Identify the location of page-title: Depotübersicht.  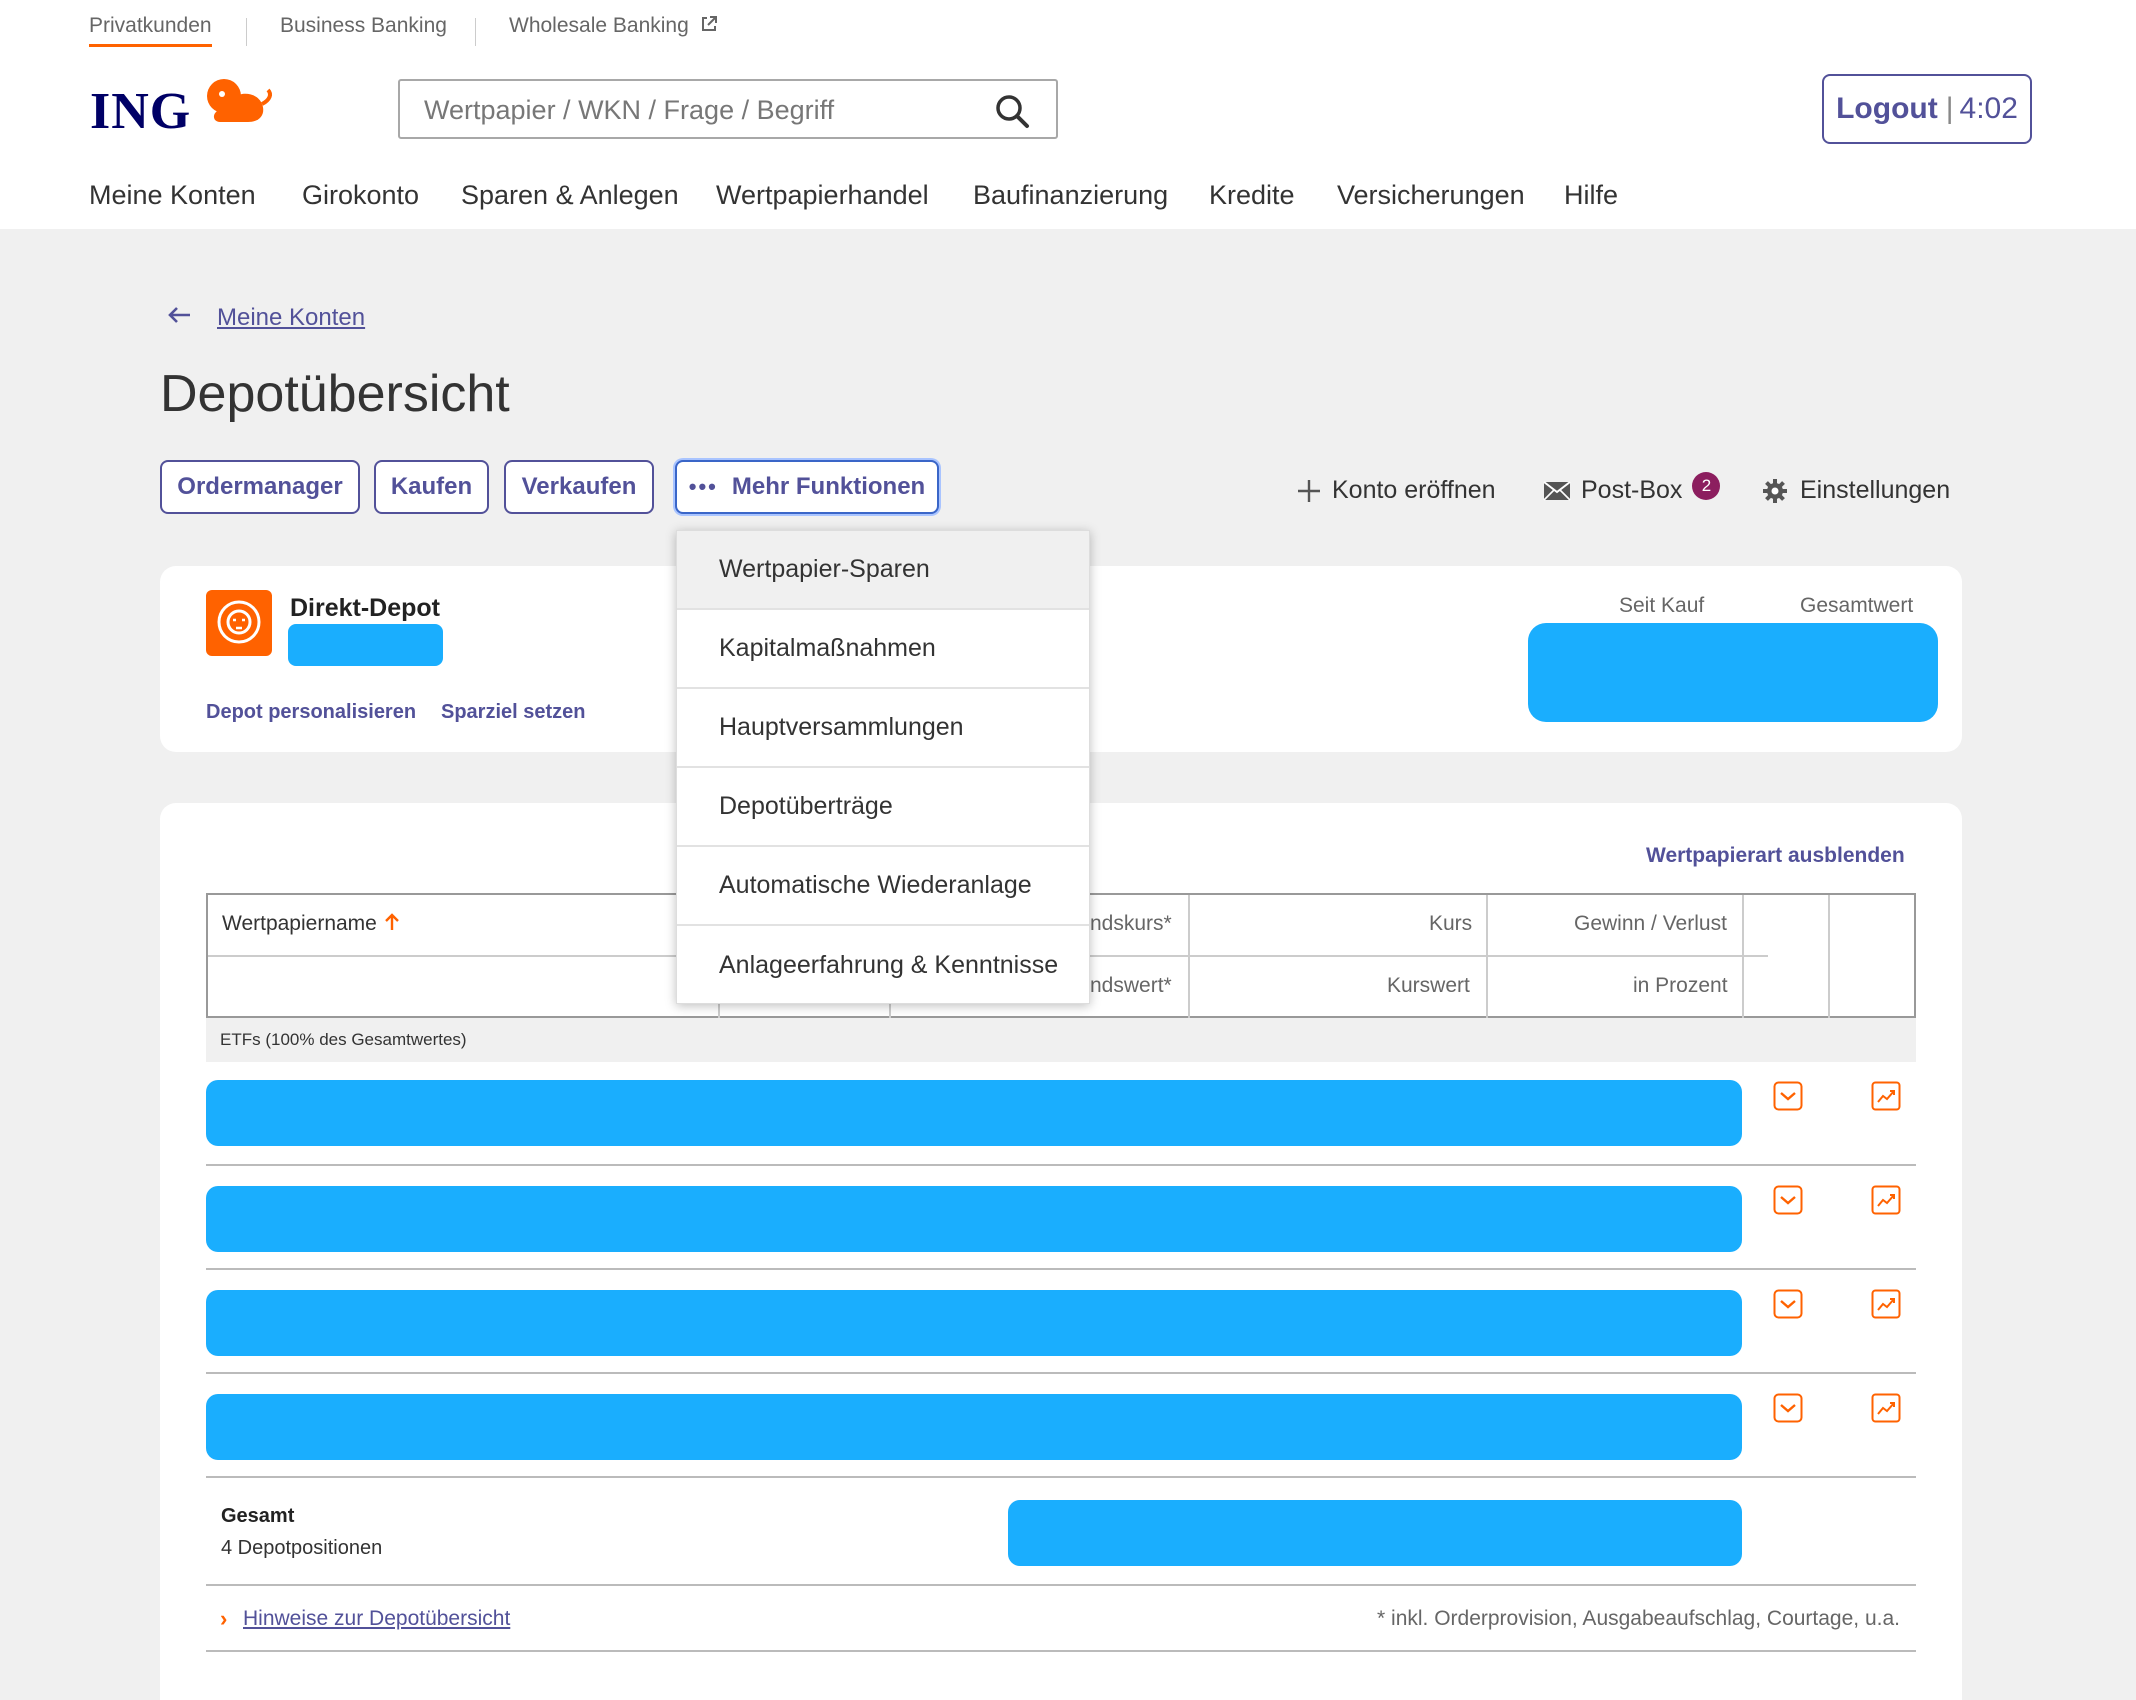
(335, 394).